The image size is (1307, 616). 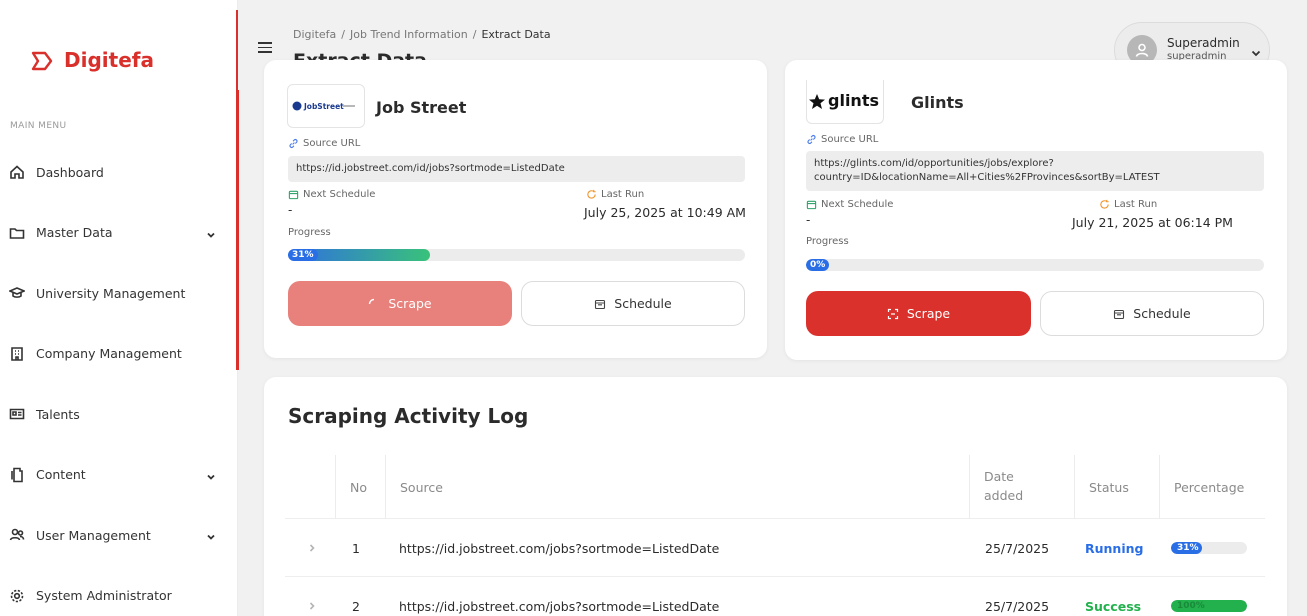 I want to click on column-header-source: Source, so click(x=677, y=487).